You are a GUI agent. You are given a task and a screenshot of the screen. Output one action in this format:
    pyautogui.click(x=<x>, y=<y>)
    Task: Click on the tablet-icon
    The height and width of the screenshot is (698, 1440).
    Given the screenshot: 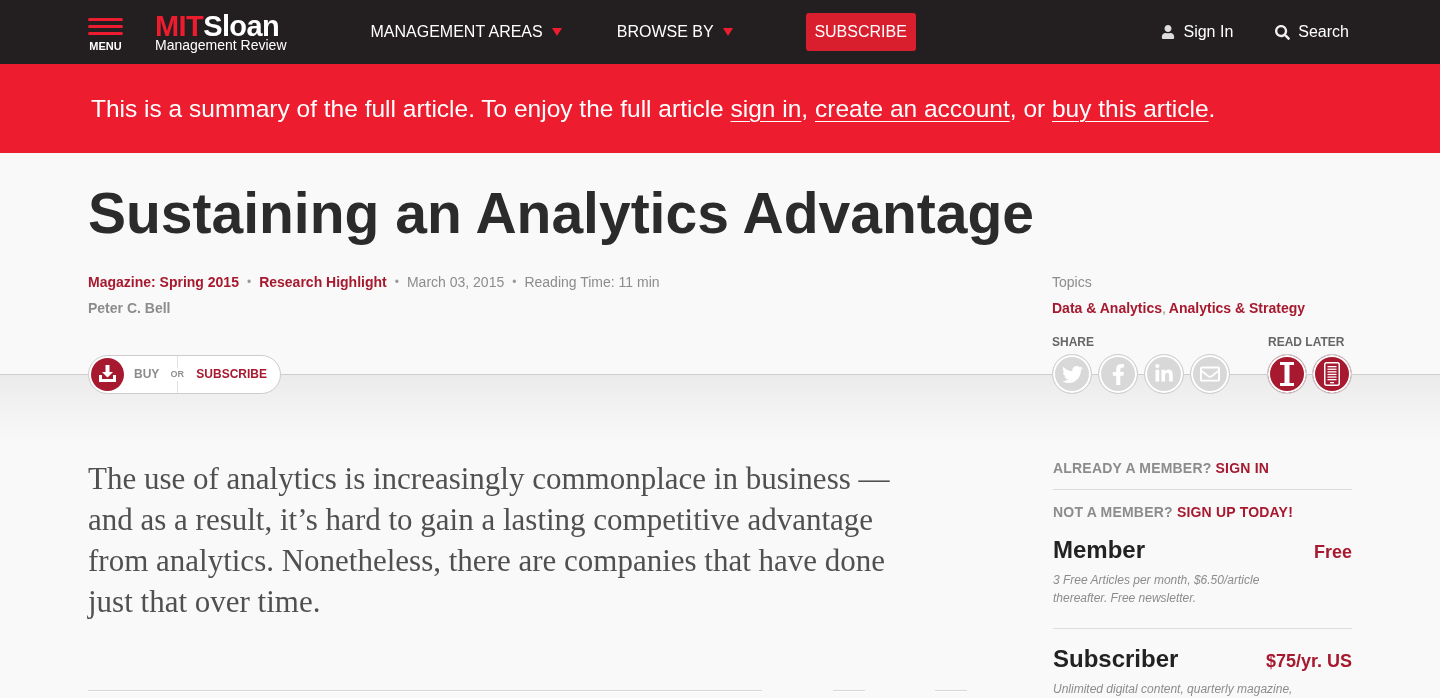 What is the action you would take?
    pyautogui.click(x=1332, y=374)
    